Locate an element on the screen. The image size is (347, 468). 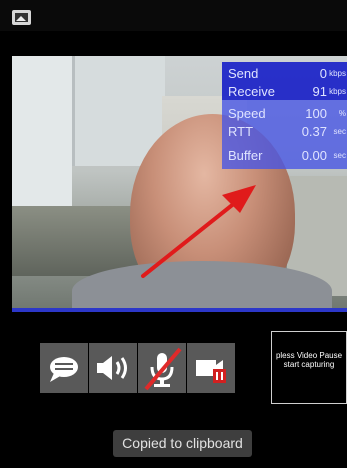
arrow-shaft is located at coordinates (189, 239).